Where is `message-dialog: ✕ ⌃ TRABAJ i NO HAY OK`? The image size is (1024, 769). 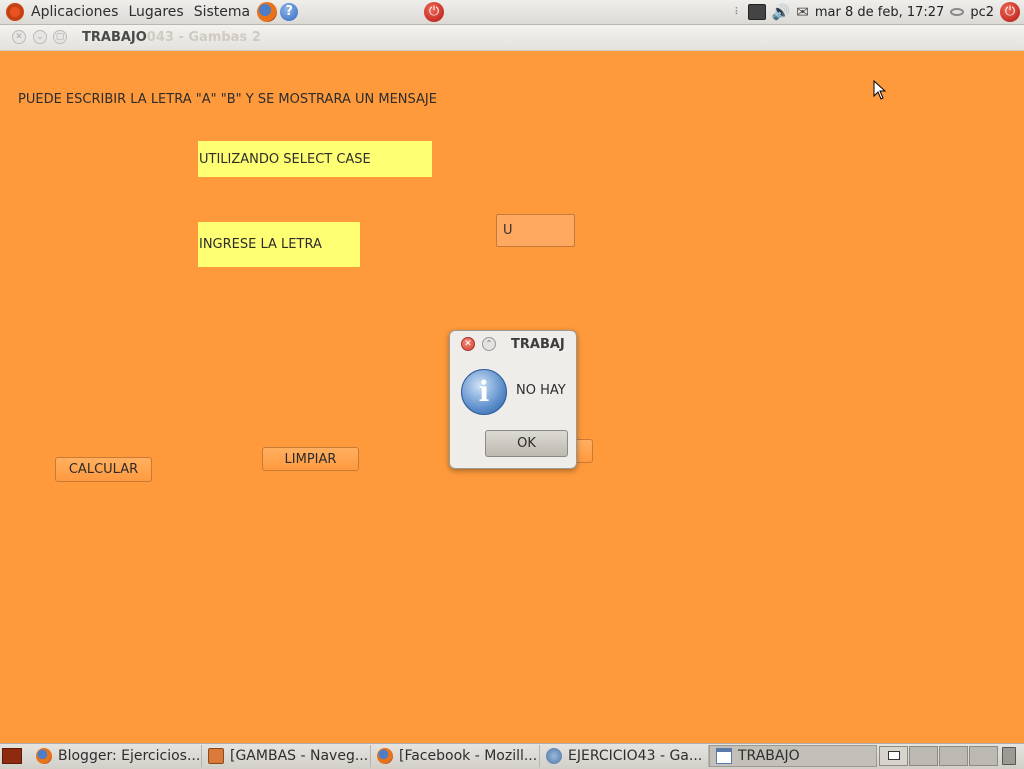
message-dialog: ✕ ⌃ TRABAJ i NO HAY OK is located at coordinates (513, 399).